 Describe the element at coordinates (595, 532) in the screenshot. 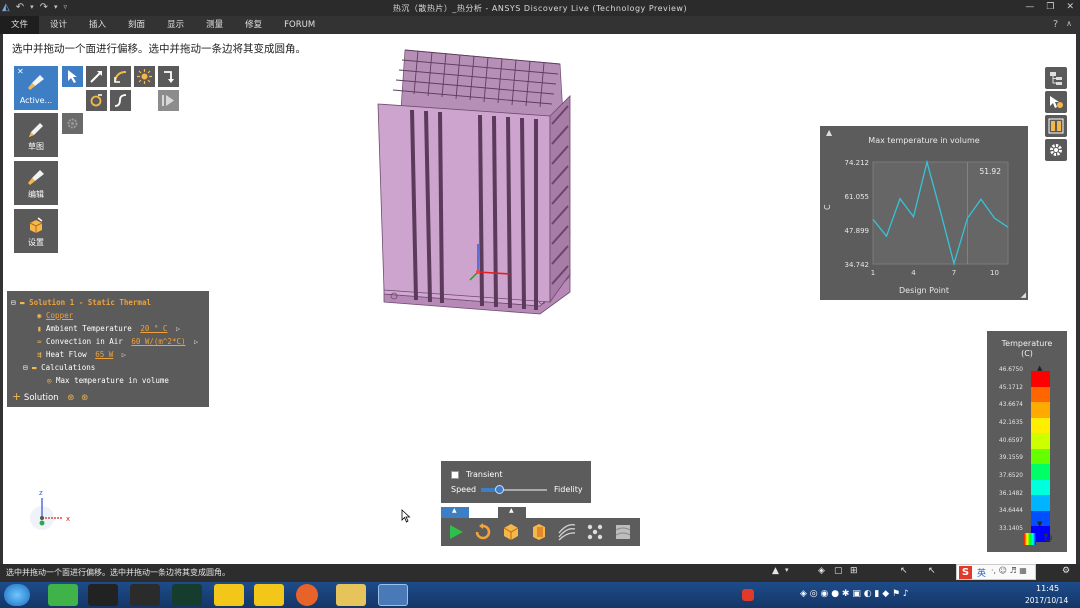

I see `particles-icon` at that location.